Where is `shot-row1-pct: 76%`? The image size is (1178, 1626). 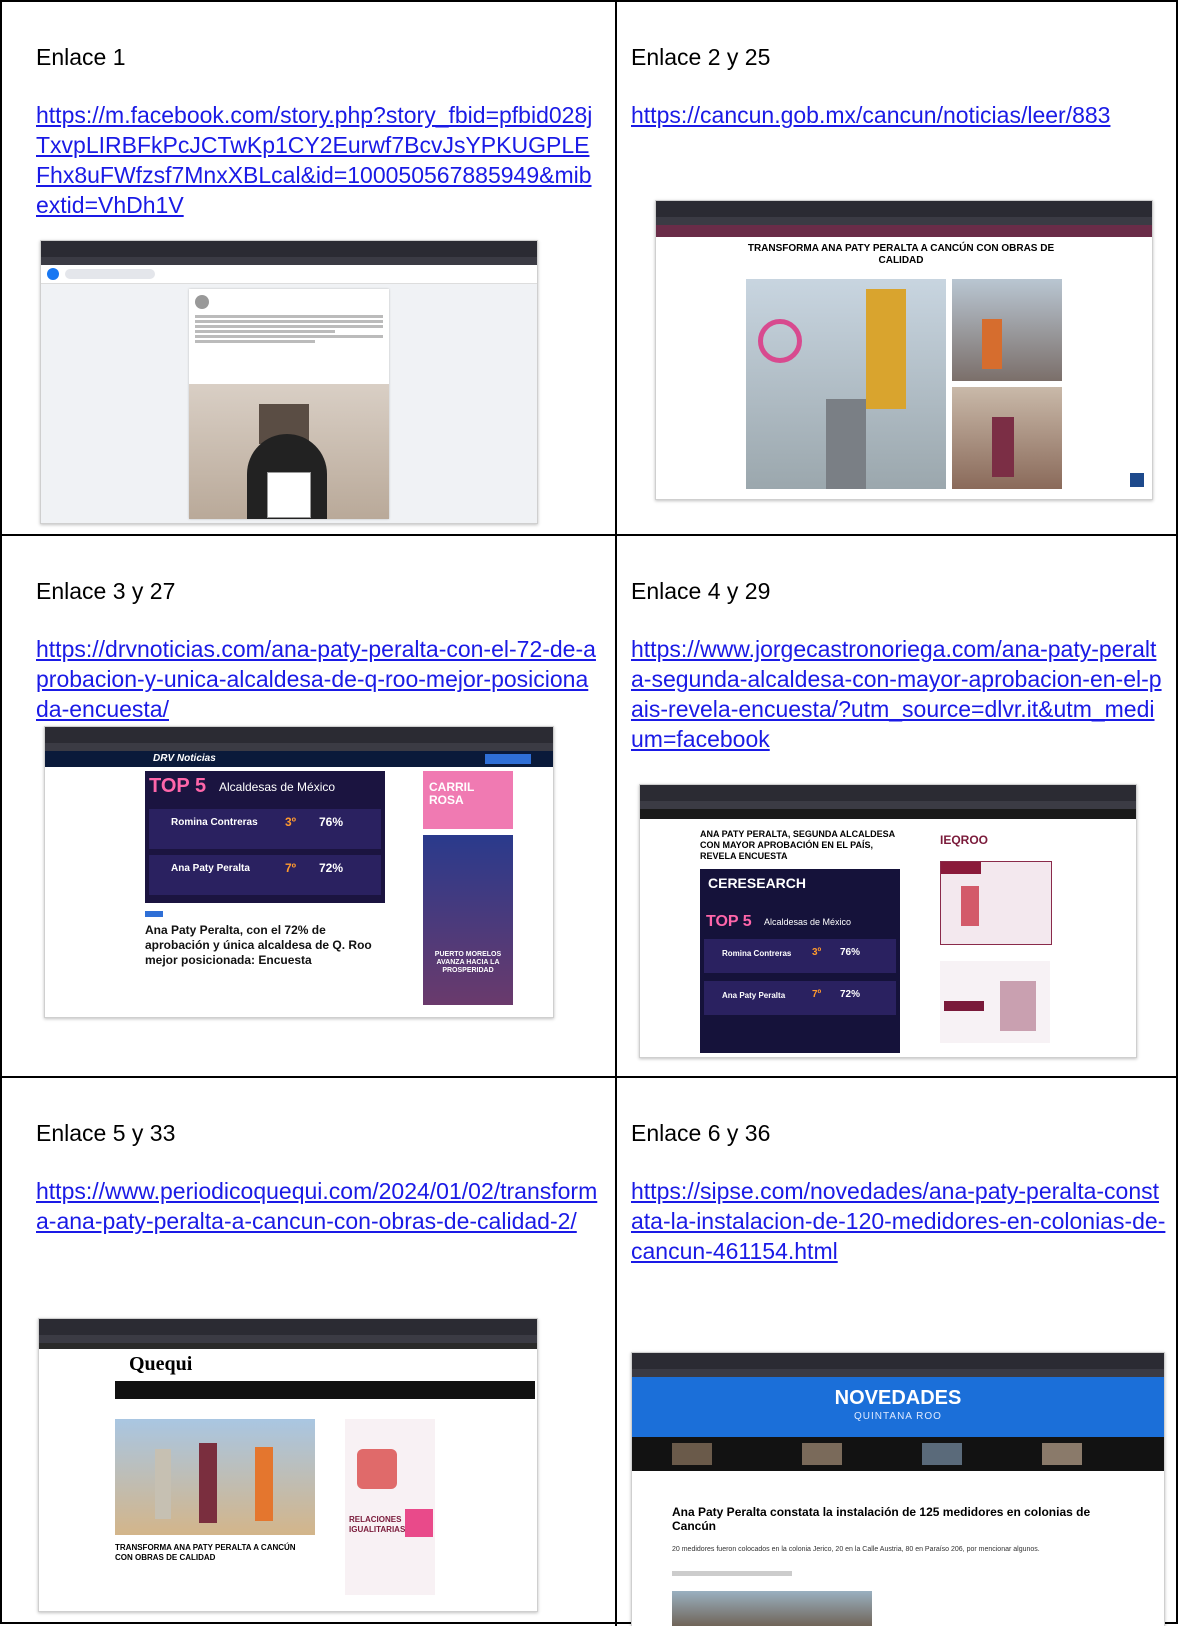
shot-row1-pct: 76% is located at coordinates (331, 822).